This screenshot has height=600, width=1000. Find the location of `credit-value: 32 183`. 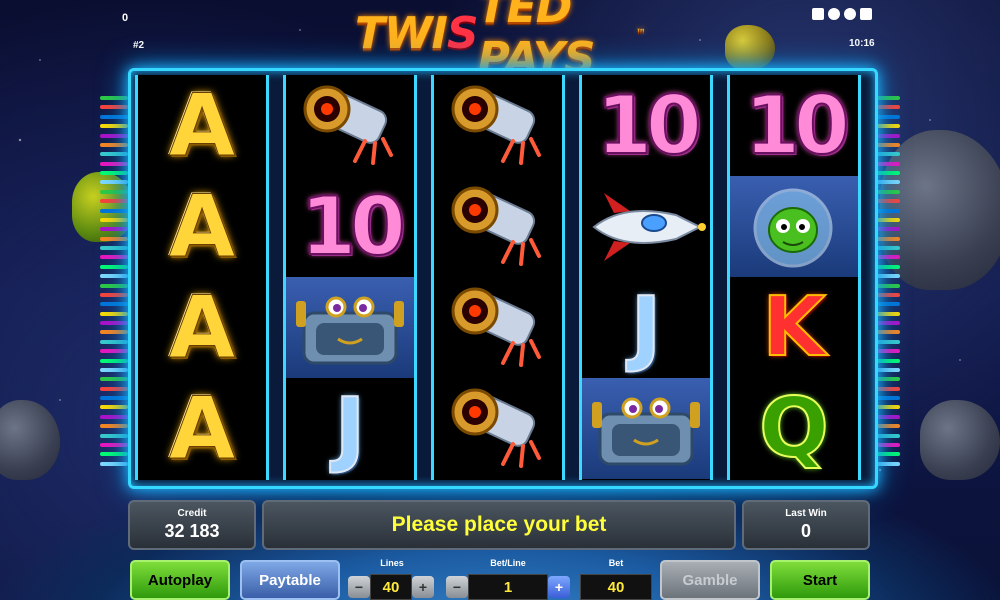

credit-value: 32 183 is located at coordinates (192, 531).